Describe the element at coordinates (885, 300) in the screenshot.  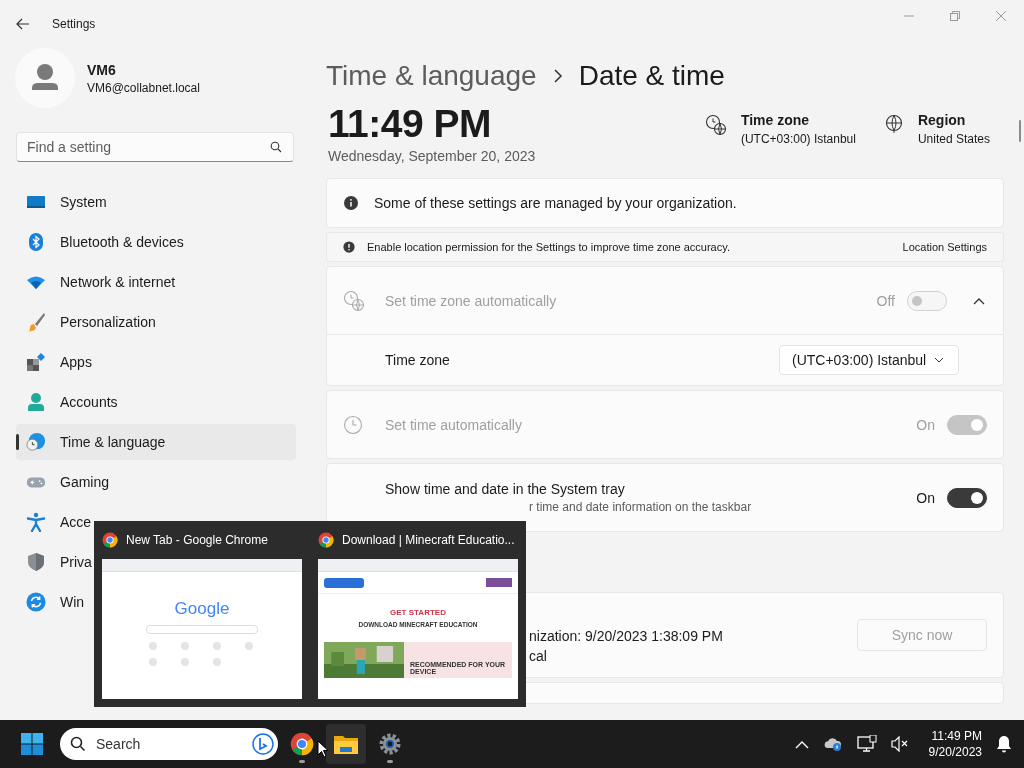
I see `toggle-state: Off` at that location.